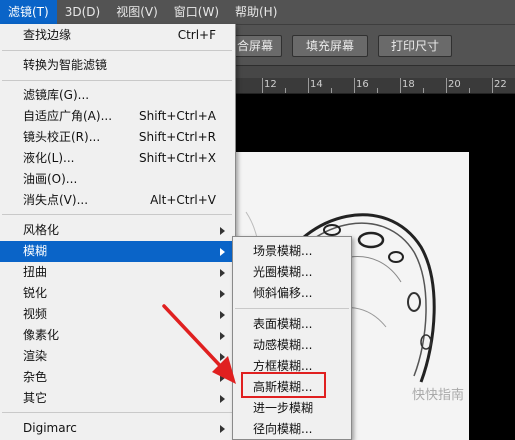 The height and width of the screenshot is (440, 515). Describe the element at coordinates (292, 408) in the screenshot. I see `submenu-item-blur-more: 进一步模糊` at that location.